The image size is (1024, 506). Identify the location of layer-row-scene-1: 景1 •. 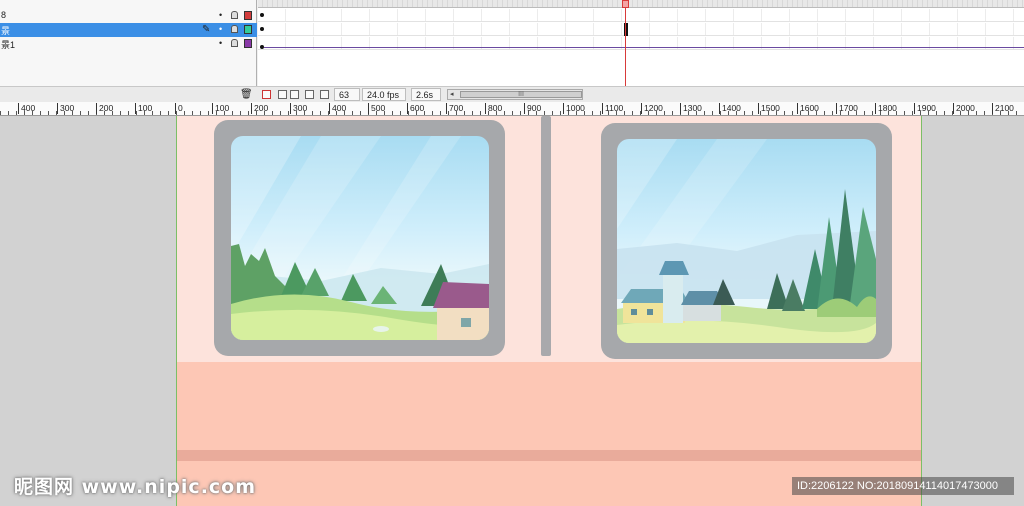
(128, 44).